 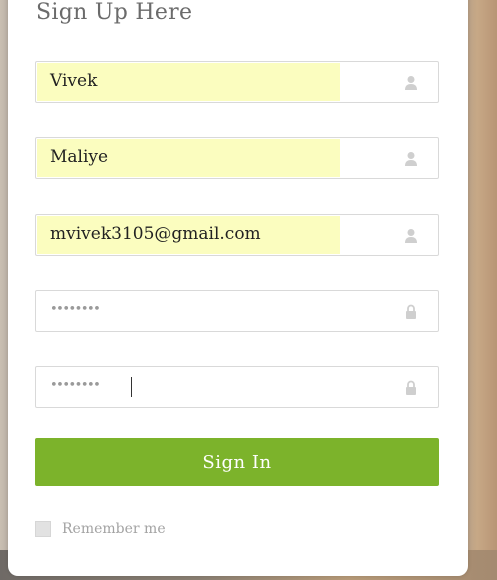 What do you see at coordinates (74, 81) in the screenshot?
I see `first-name-value: Vivek` at bounding box center [74, 81].